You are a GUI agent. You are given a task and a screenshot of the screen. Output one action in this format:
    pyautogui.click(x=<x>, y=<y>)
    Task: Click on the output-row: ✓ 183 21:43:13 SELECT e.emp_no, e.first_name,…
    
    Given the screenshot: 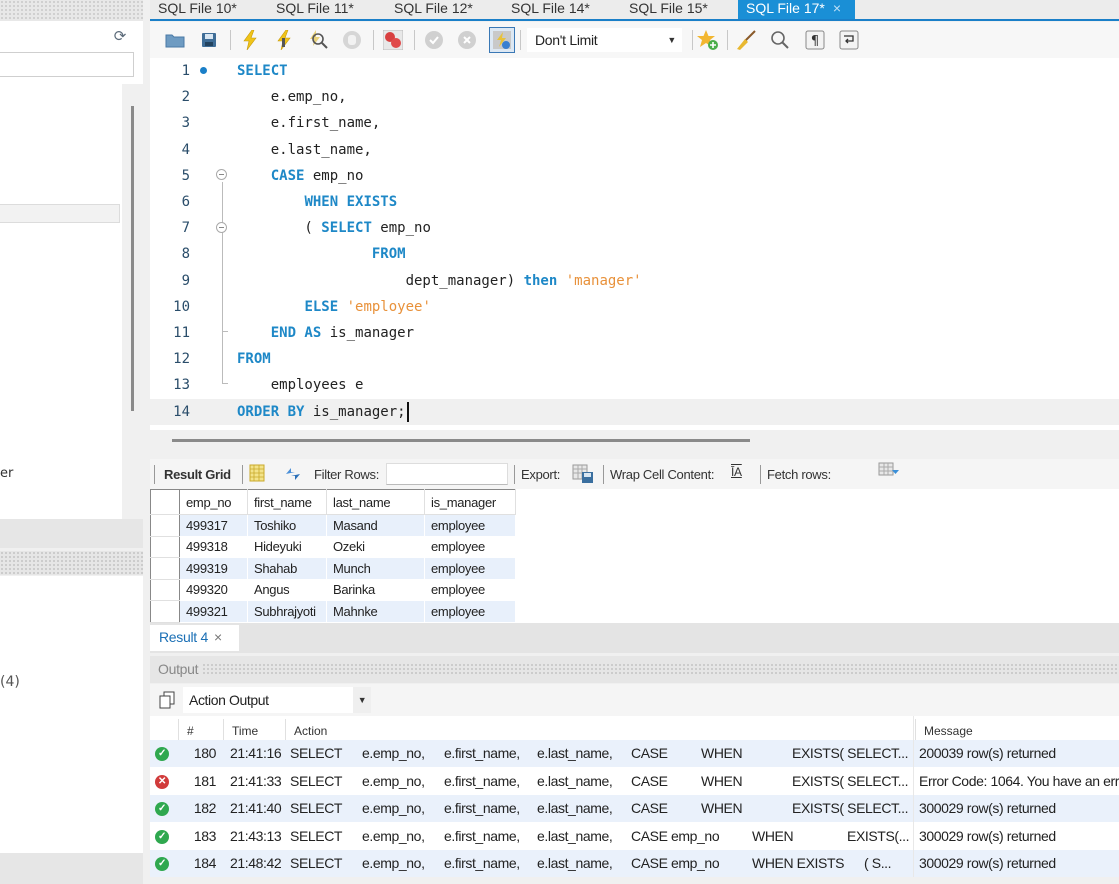 What is the action you would take?
    pyautogui.click(x=634, y=836)
    